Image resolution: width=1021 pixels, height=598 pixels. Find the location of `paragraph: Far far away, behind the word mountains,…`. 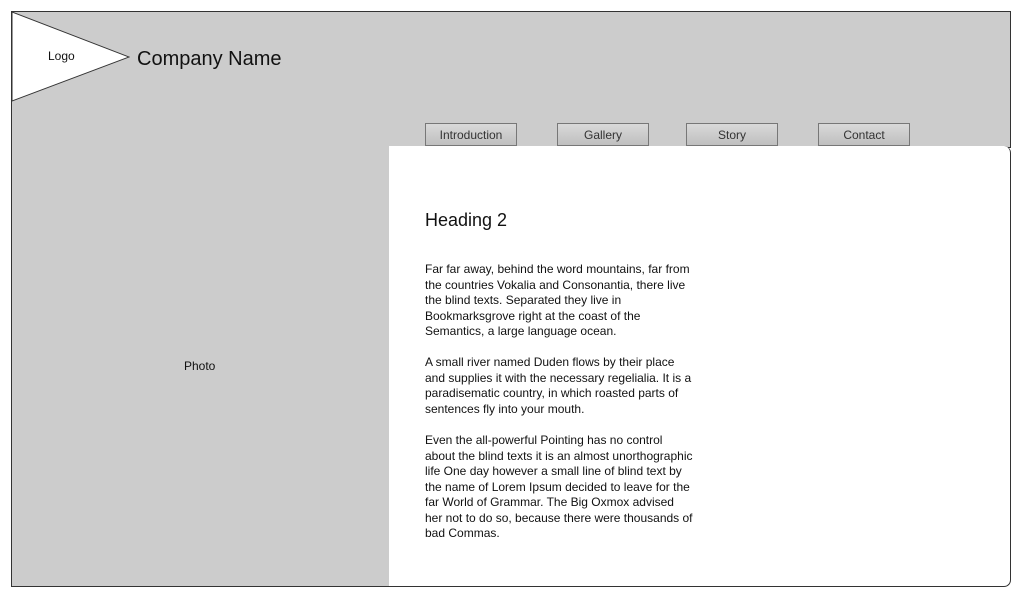

paragraph: Far far away, behind the word mountains,… is located at coordinates (557, 300).